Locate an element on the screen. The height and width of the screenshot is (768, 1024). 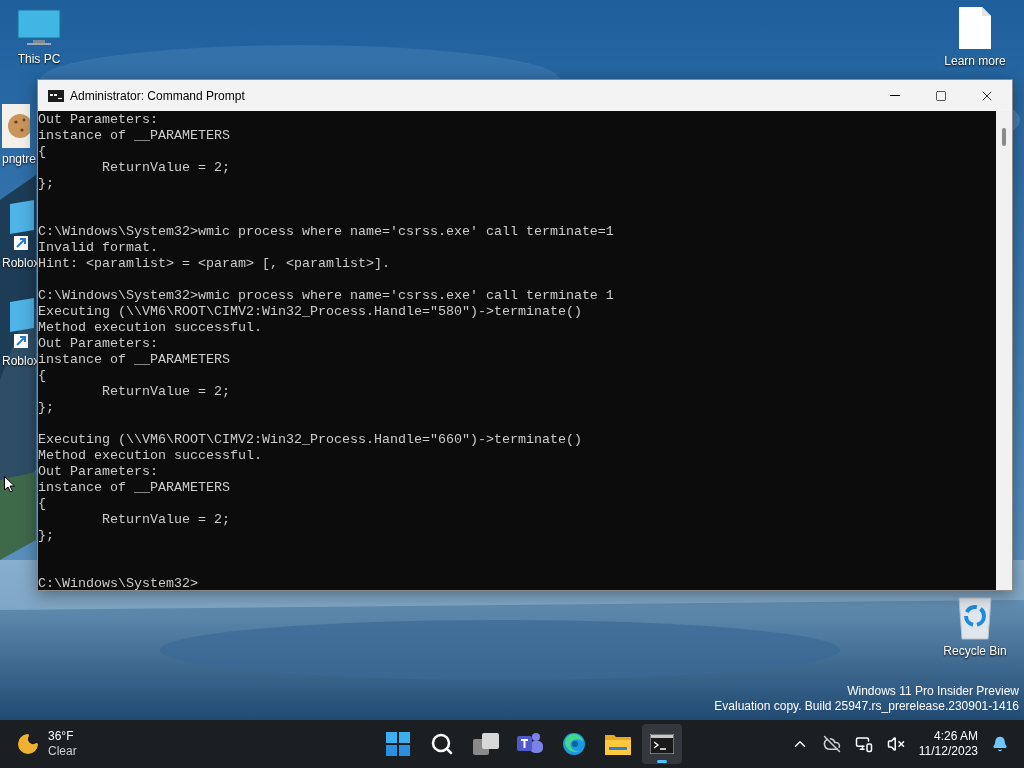
desktop-icon-label: Learn more is located at coordinates (975, 61).